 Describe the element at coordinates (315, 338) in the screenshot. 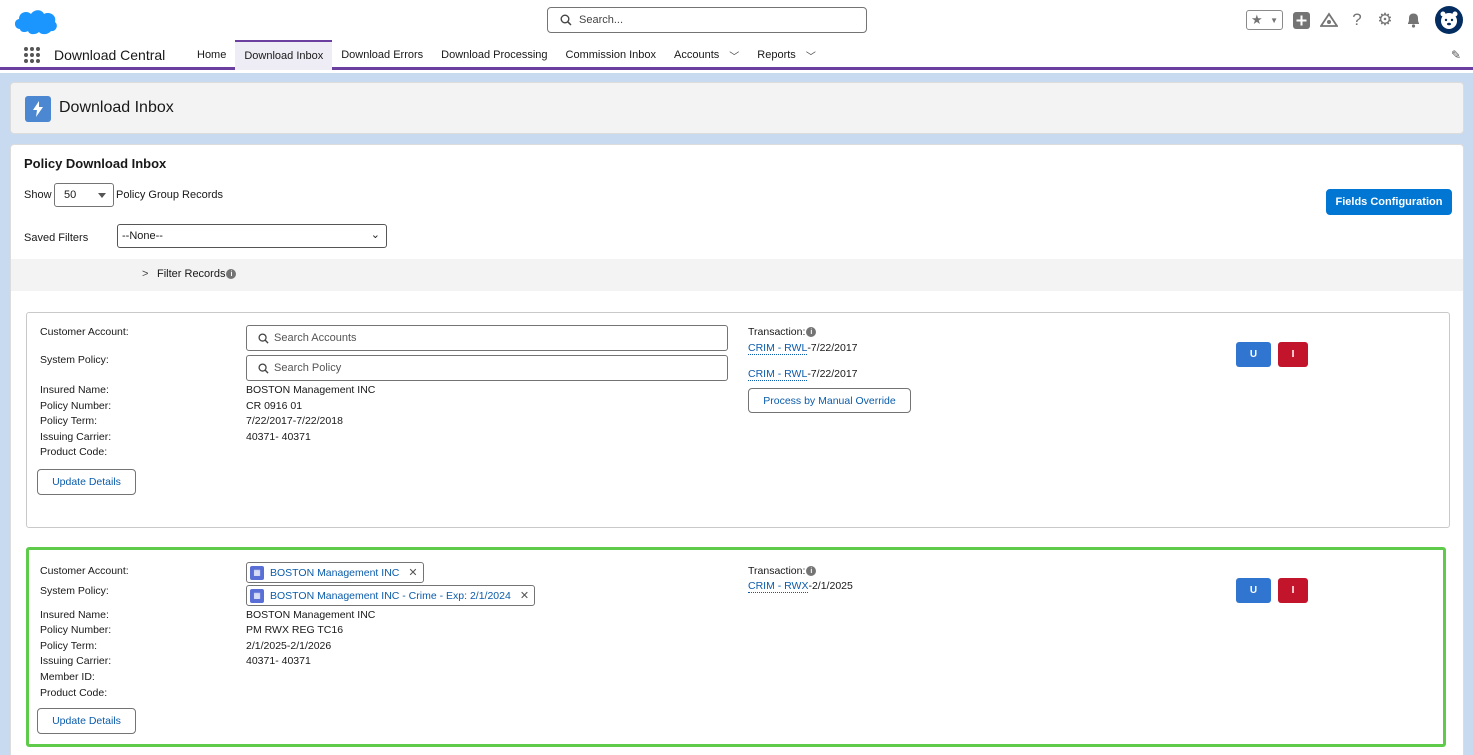

I see `search-accounts-placeholder: Search Accounts` at that location.